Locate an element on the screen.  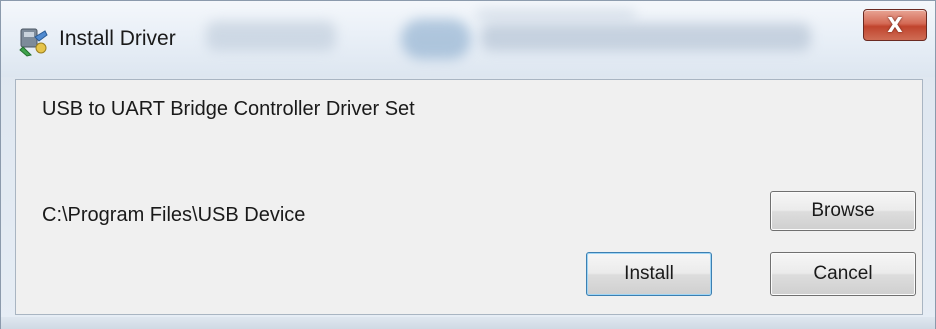
installer-icon is located at coordinates (33, 42).